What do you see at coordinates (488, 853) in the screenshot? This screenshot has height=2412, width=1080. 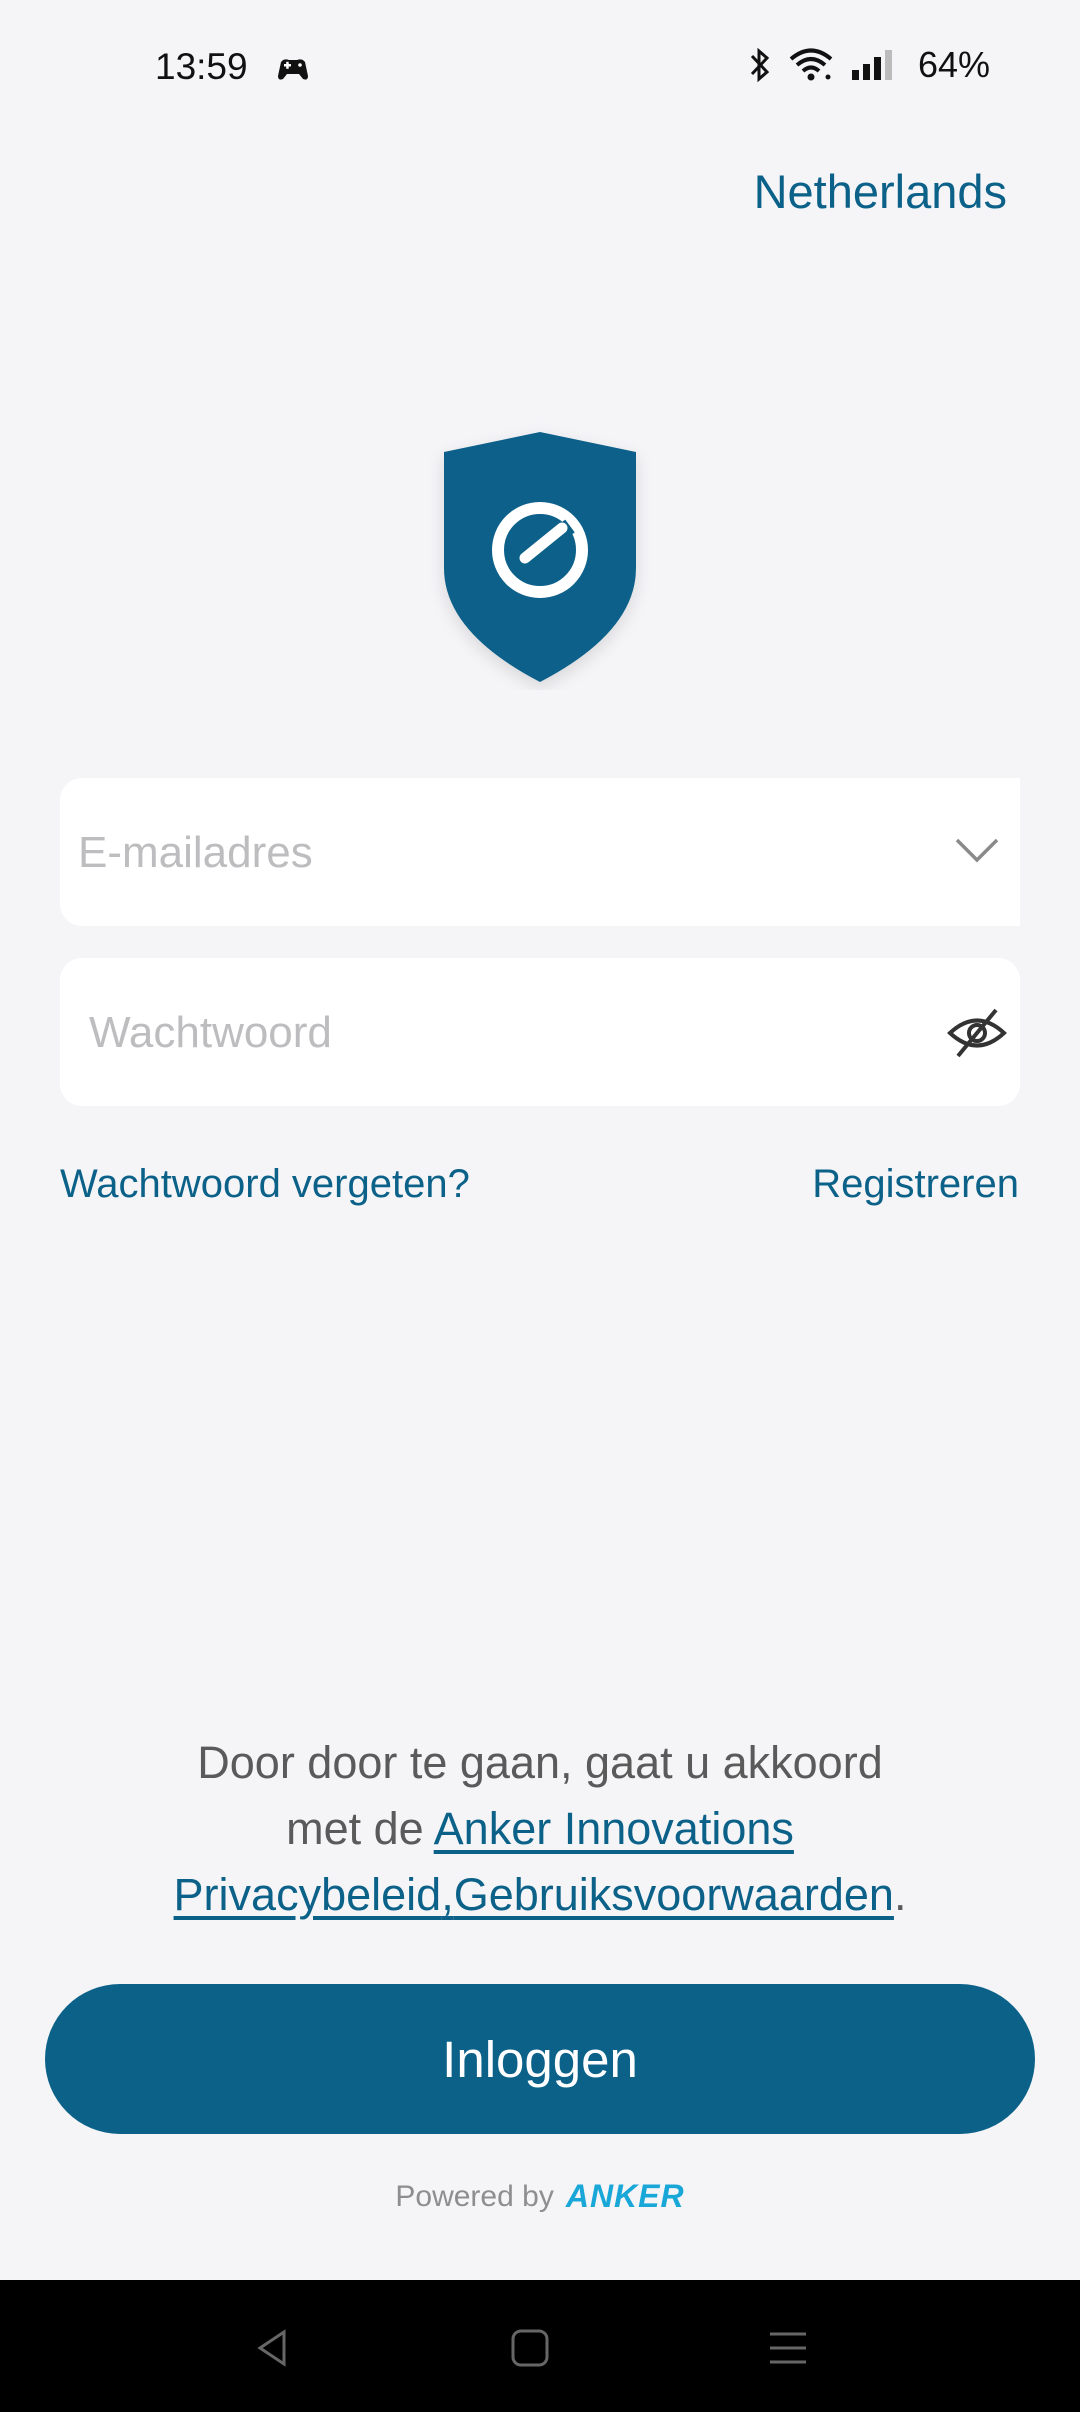 I see `email-input` at bounding box center [488, 853].